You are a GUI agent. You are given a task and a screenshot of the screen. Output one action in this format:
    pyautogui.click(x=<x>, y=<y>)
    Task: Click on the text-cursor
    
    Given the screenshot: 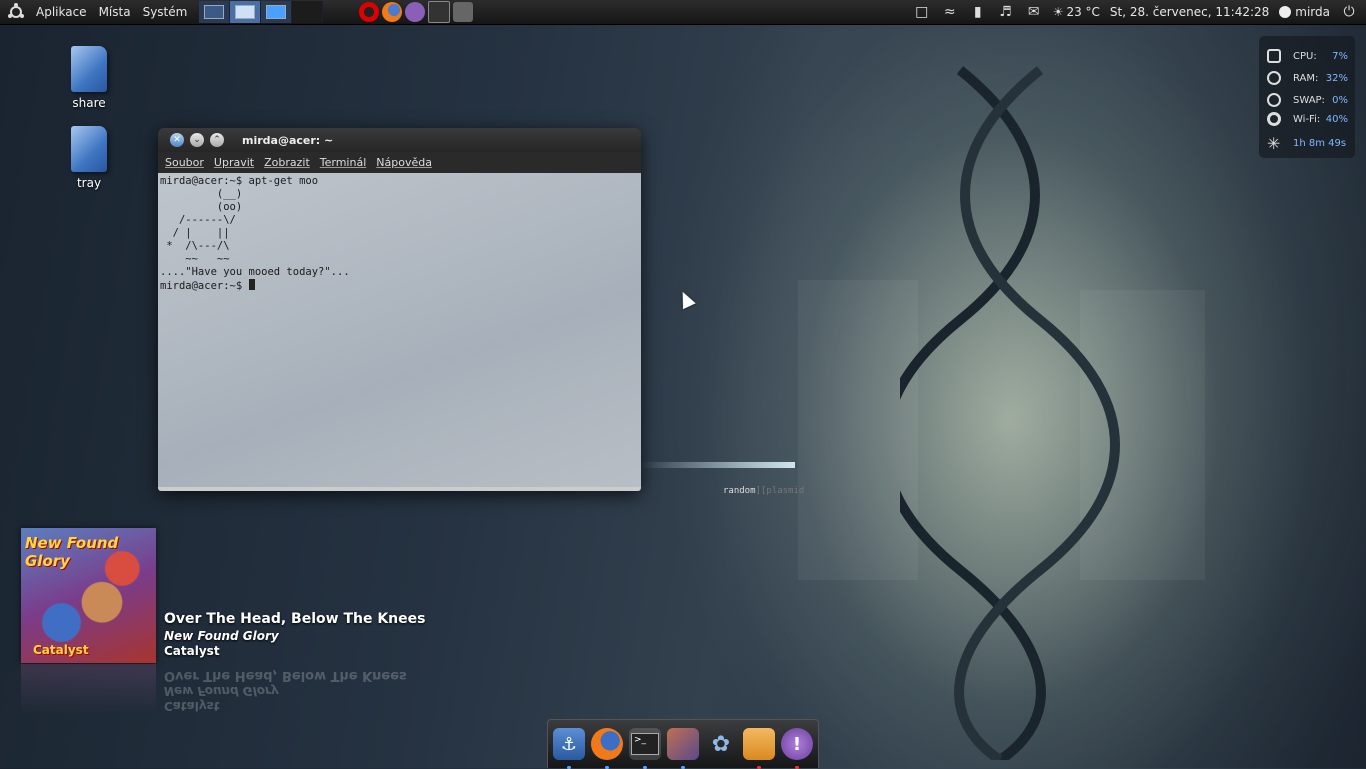 What is the action you would take?
    pyautogui.click(x=251, y=284)
    